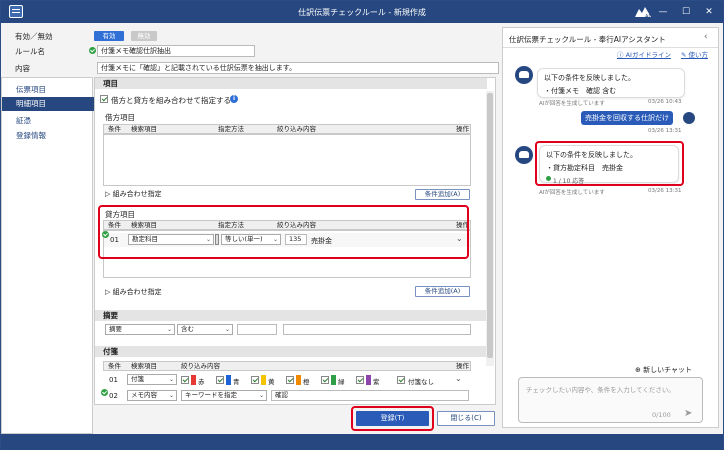  I want to click on user-message: 売掛金を回収する仕訳だけ, so click(627, 118).